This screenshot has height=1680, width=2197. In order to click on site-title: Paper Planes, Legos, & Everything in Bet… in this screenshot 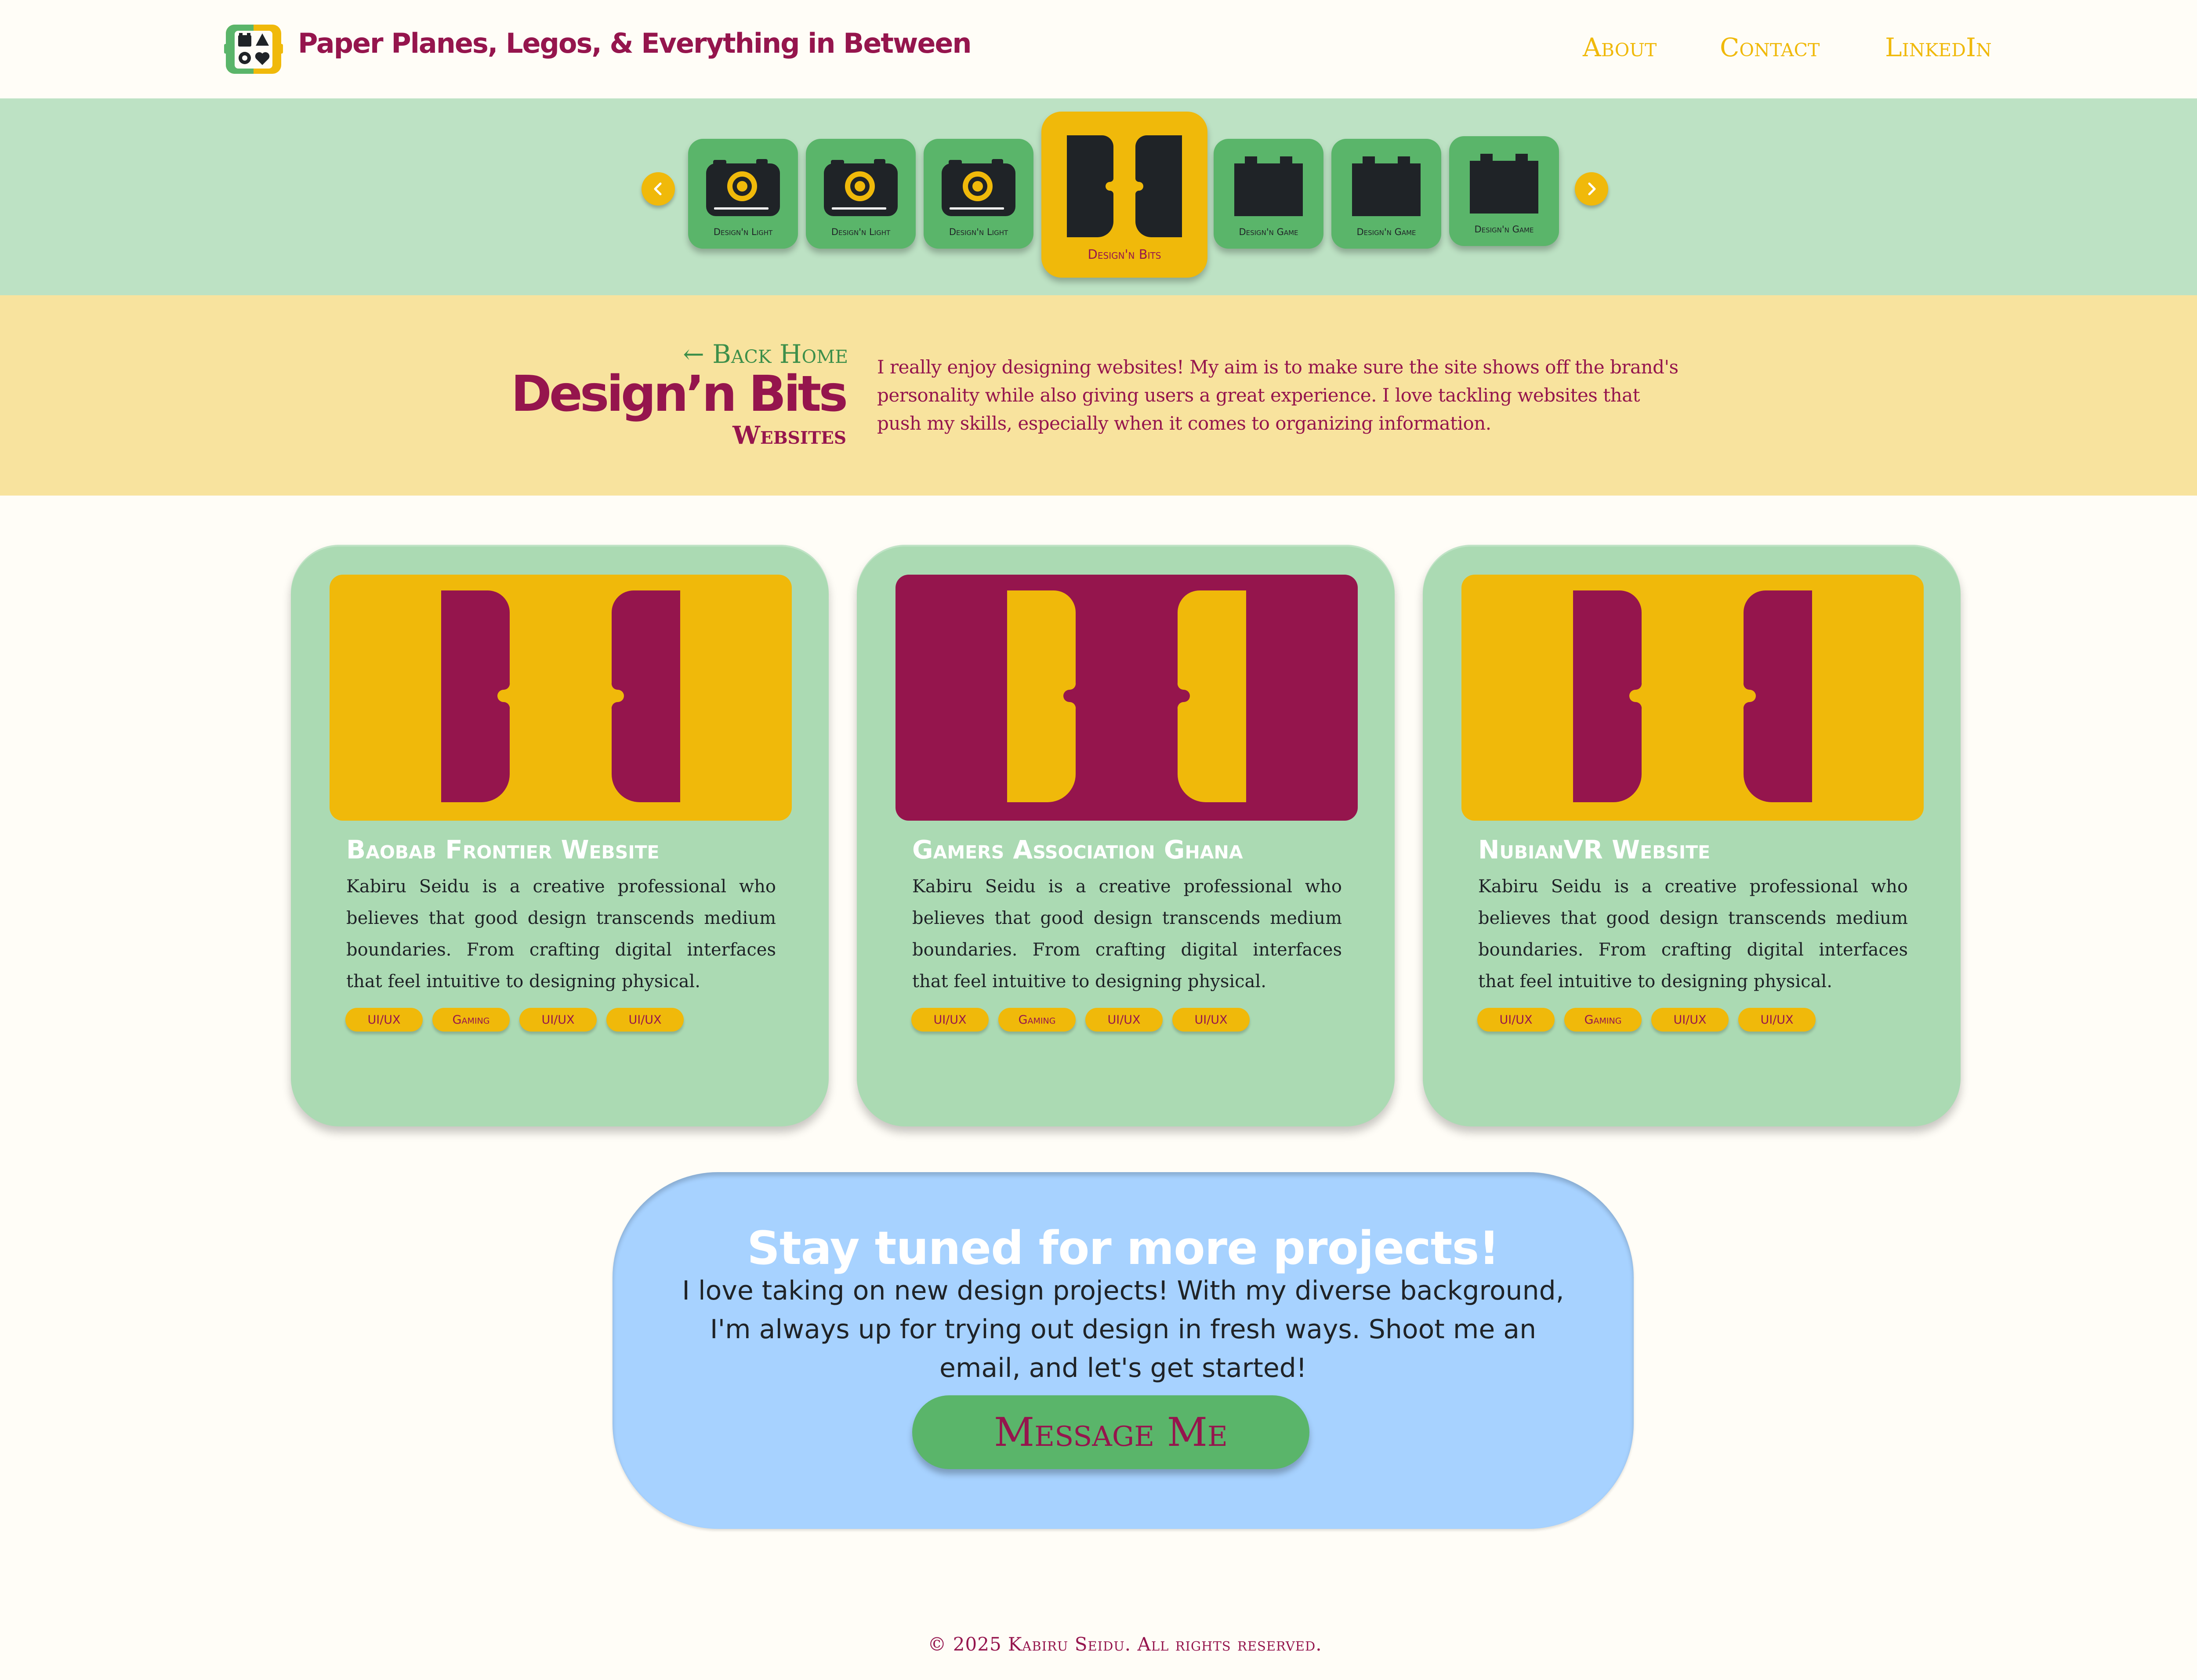, I will do `click(635, 43)`.